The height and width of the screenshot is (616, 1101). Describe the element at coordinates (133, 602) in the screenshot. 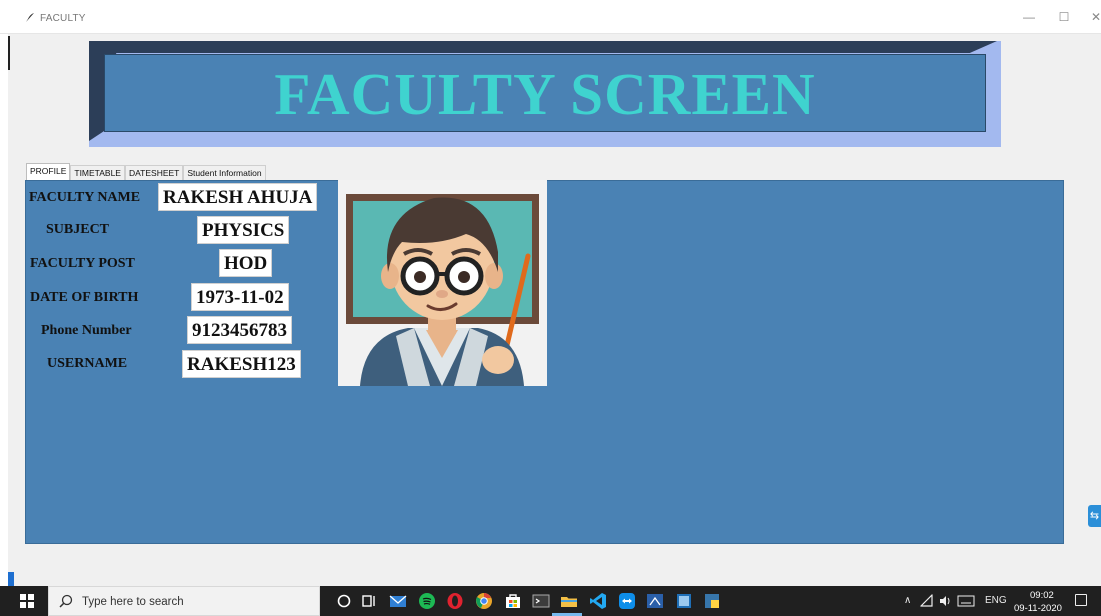

I see `search-placeholder: Type here to search` at that location.